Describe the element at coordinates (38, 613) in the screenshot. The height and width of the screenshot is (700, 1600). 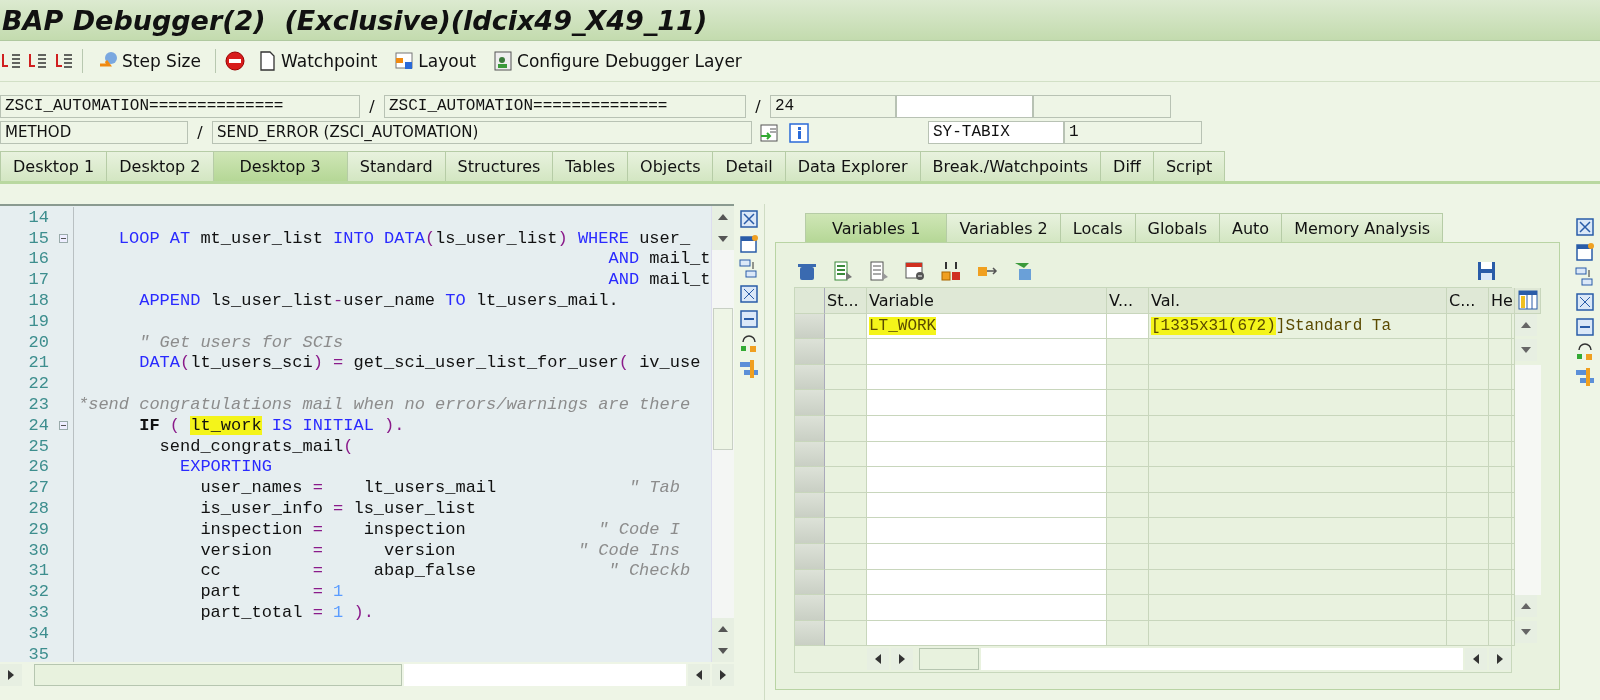
I see `line-number: 33` at that location.